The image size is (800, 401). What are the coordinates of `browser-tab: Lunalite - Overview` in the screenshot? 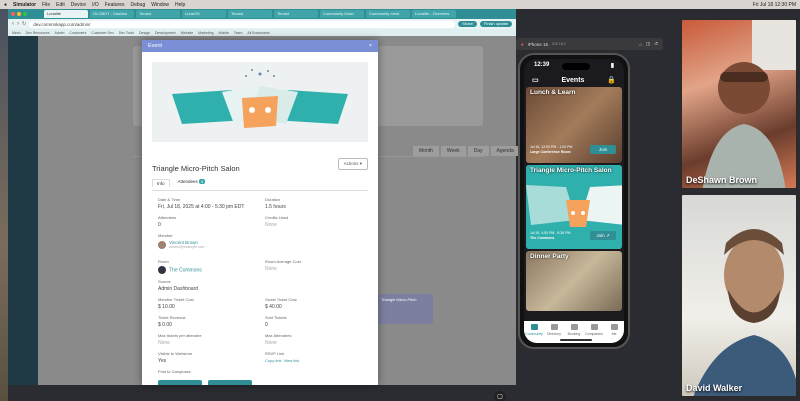 It's located at (434, 14).